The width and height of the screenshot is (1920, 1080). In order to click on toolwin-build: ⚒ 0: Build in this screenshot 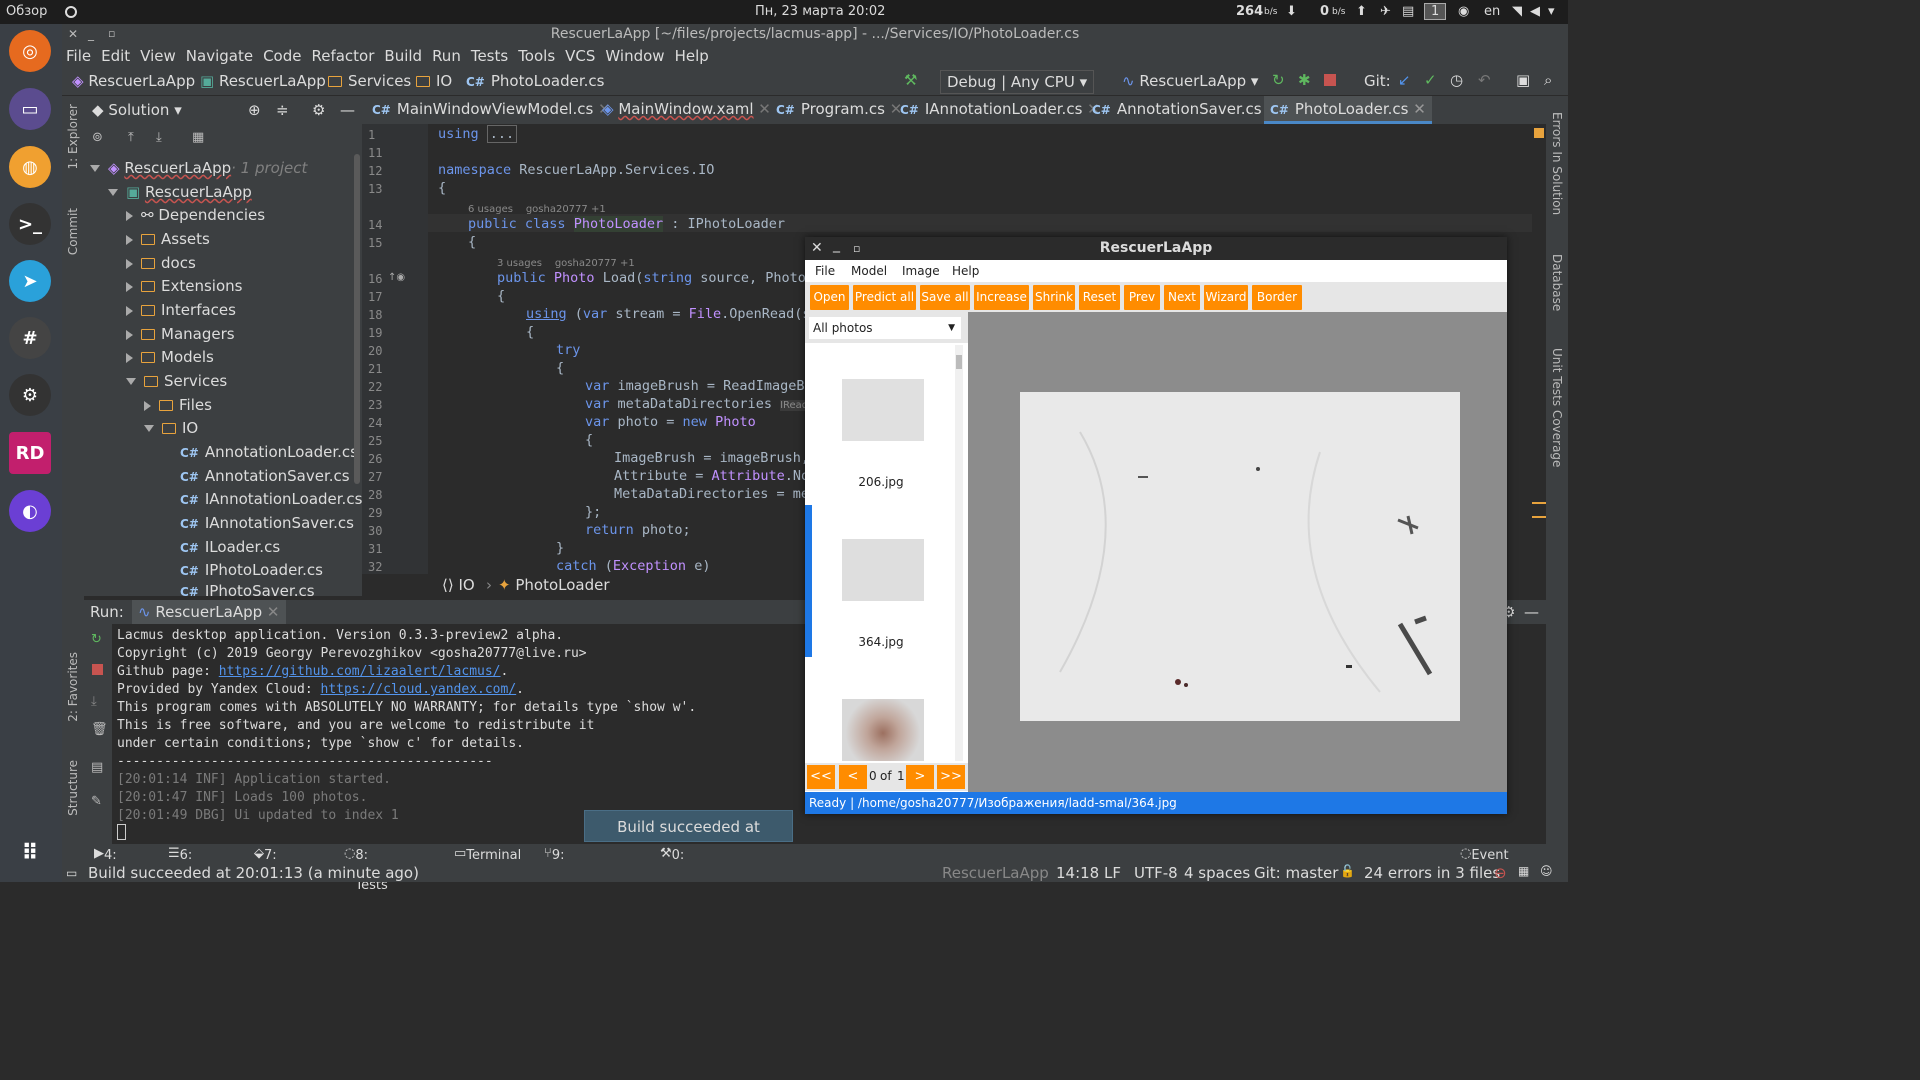, I will do `click(682, 862)`.